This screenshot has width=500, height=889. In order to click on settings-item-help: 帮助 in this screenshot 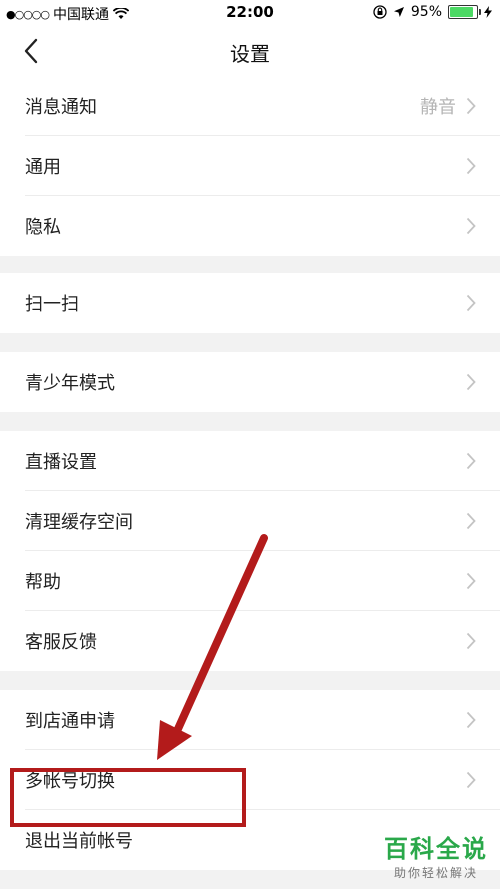, I will do `click(250, 581)`.